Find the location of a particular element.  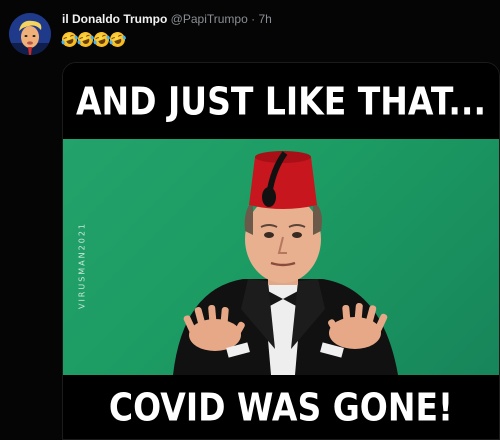

watermark: VIRUSMAN2021 is located at coordinates (82, 265).